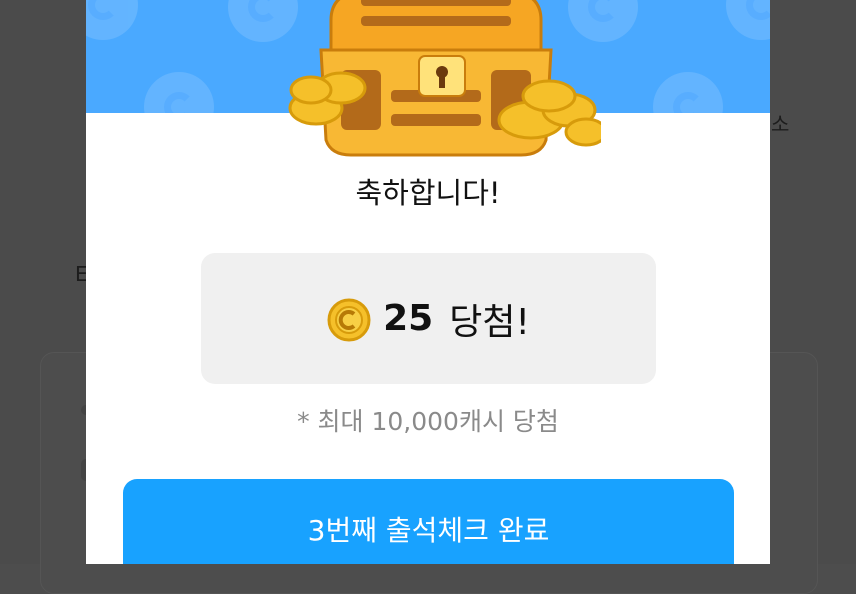 The image size is (856, 594). What do you see at coordinates (489, 322) in the screenshot?
I see `prize-suffix: 당첨!` at bounding box center [489, 322].